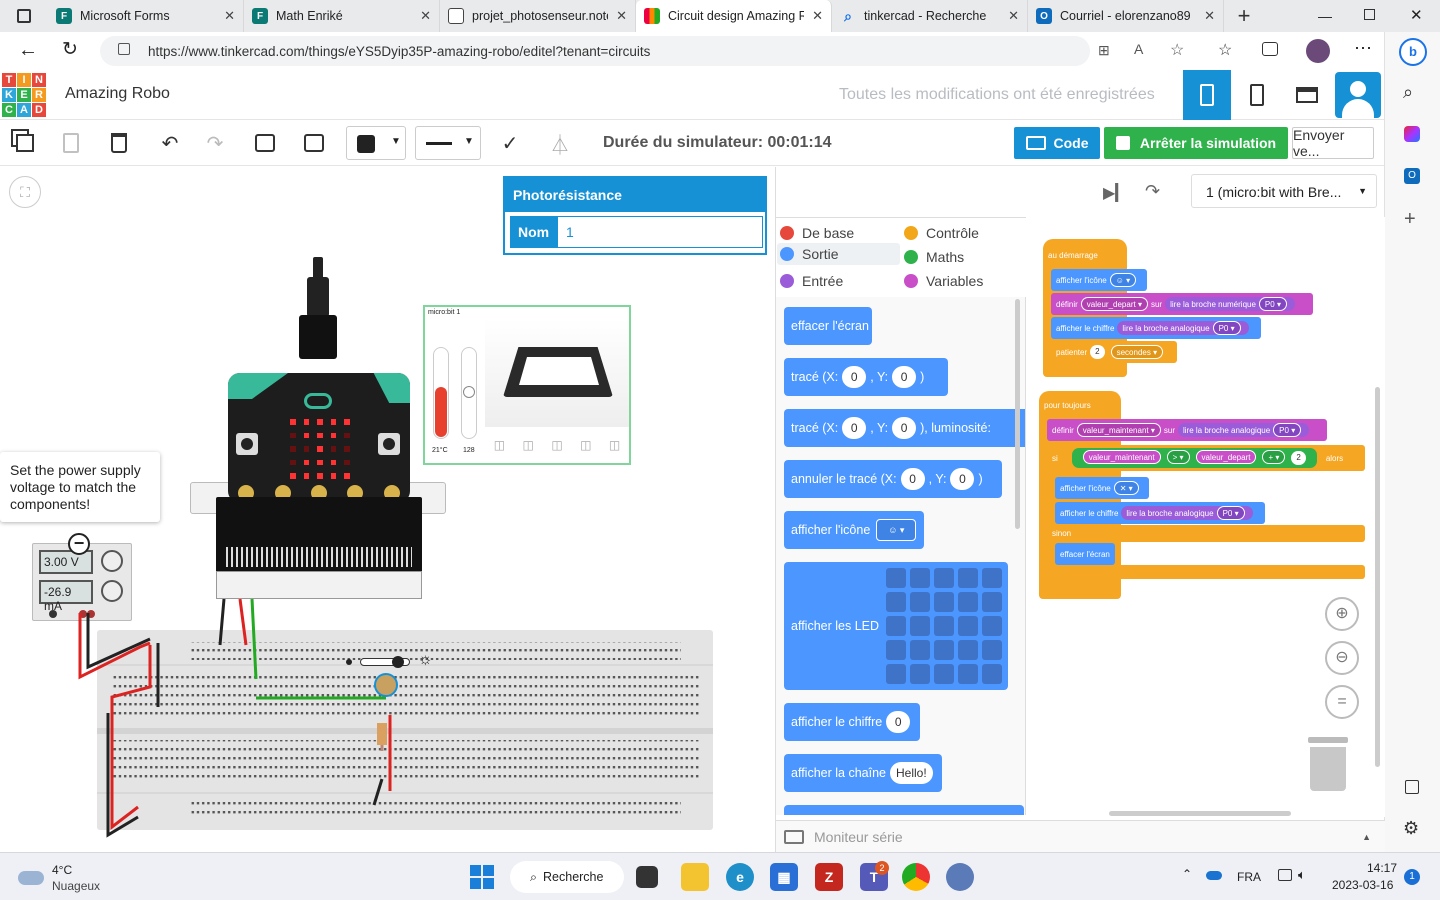 This screenshot has height=900, width=1440. I want to click on led-grid-editor, so click(944, 626).